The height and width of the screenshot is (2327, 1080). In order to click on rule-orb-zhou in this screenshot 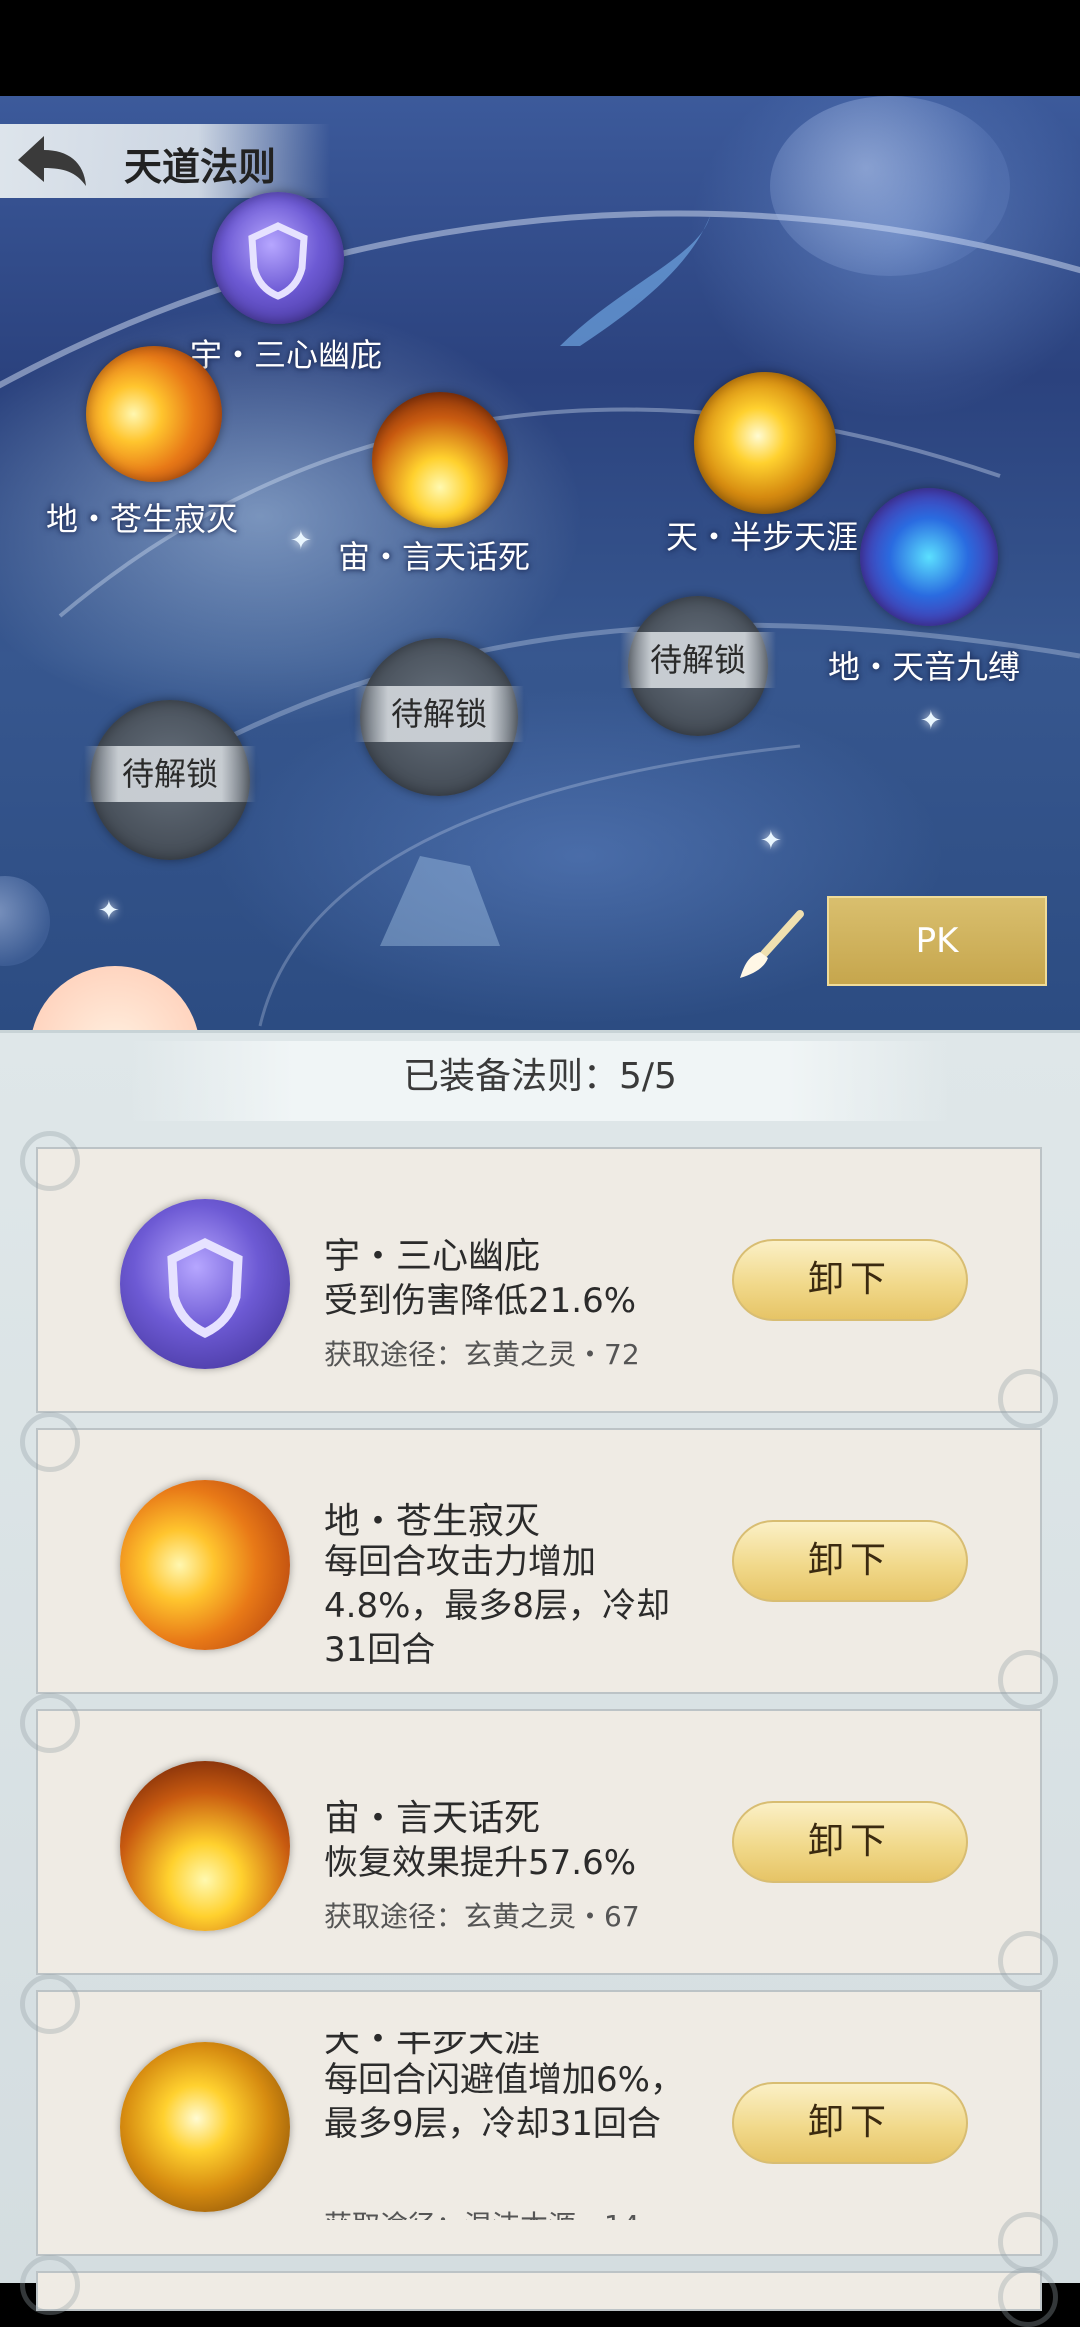, I will do `click(440, 460)`.